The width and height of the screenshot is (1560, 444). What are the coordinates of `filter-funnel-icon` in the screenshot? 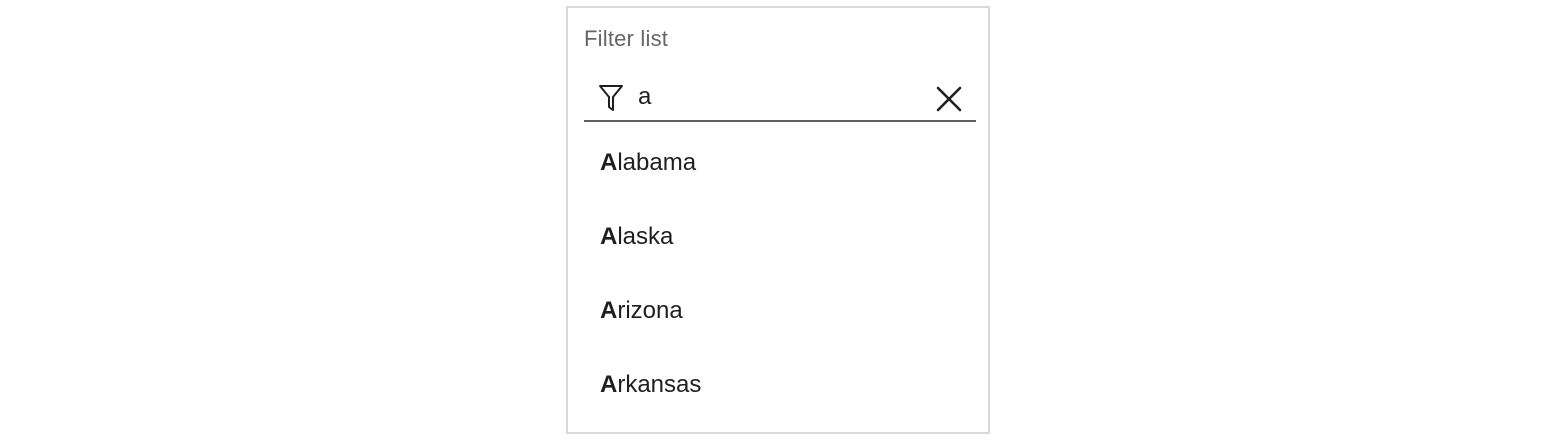 It's located at (611, 98).